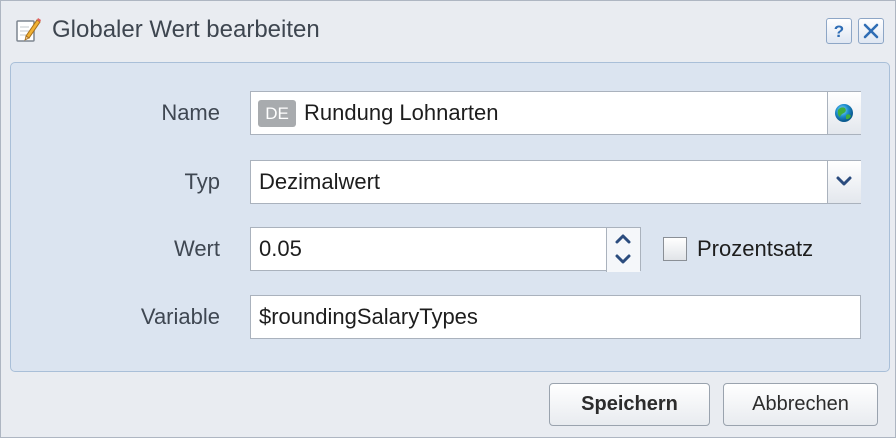 The image size is (896, 438). Describe the element at coordinates (368, 316) in the screenshot. I see `variable-value: $roundingSalaryTypes` at that location.